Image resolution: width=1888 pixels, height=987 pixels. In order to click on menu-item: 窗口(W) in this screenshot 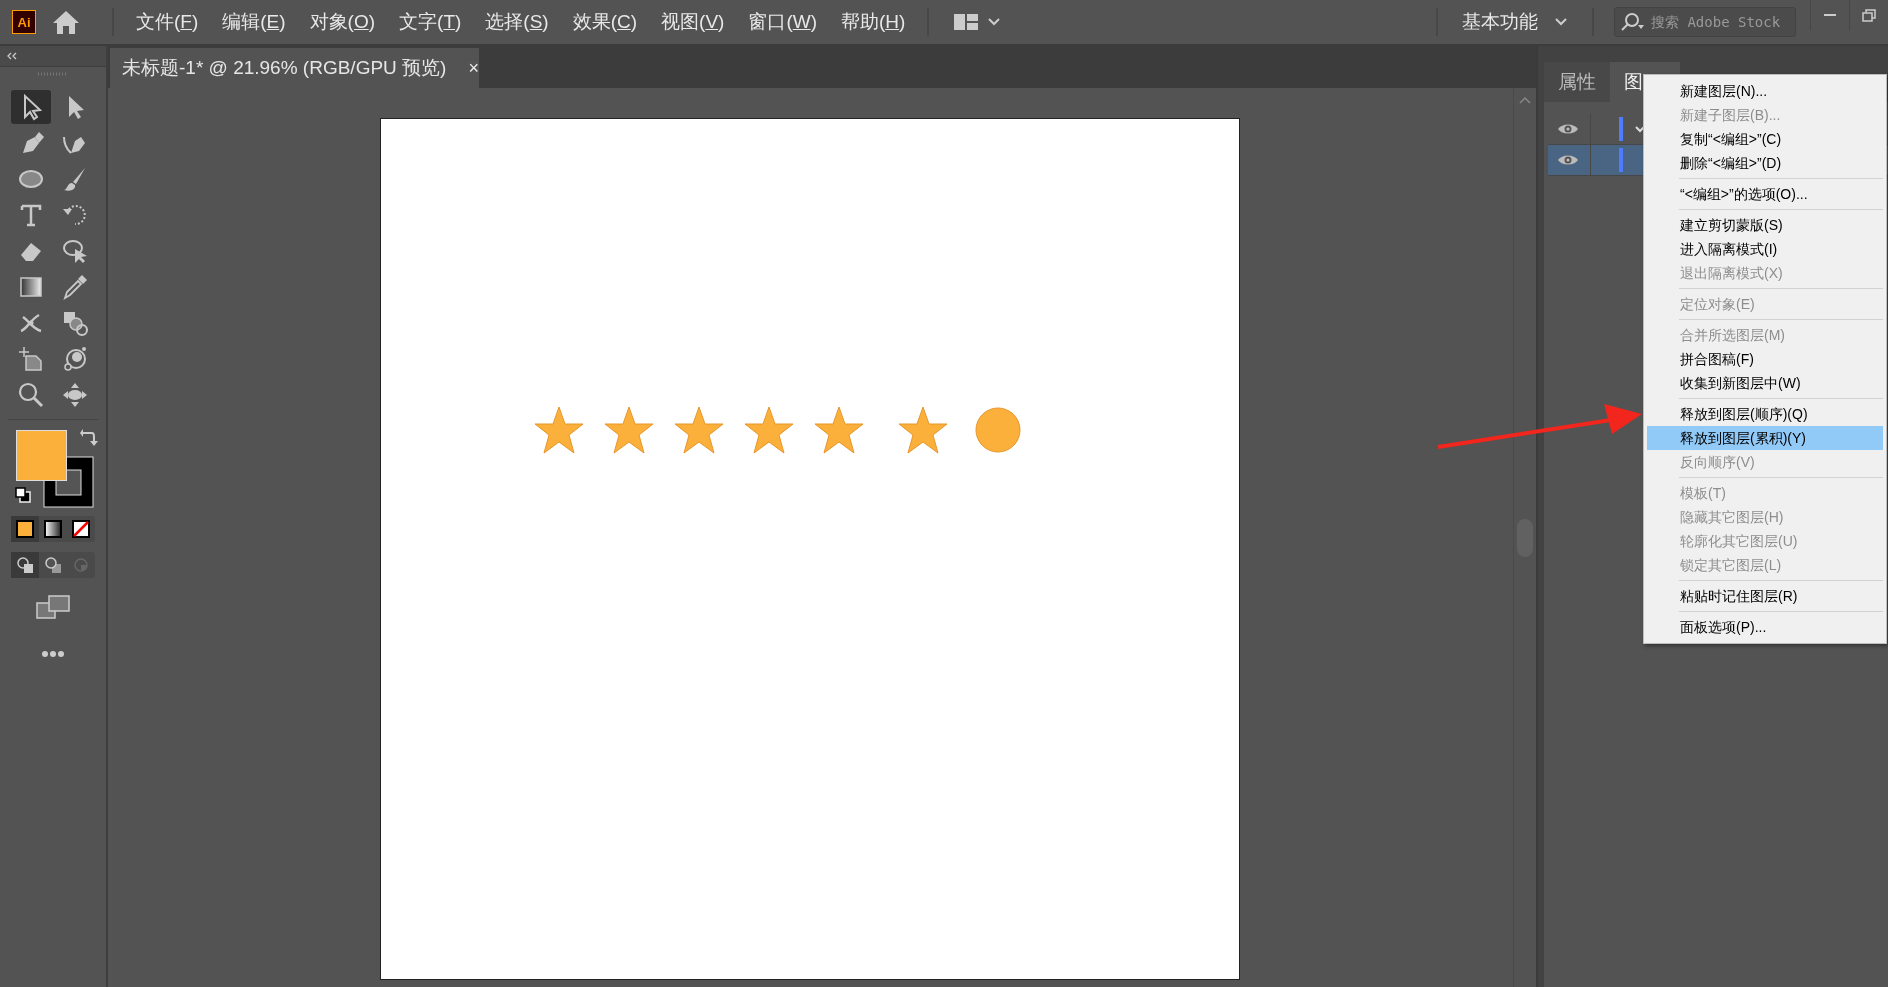, I will do `click(782, 22)`.